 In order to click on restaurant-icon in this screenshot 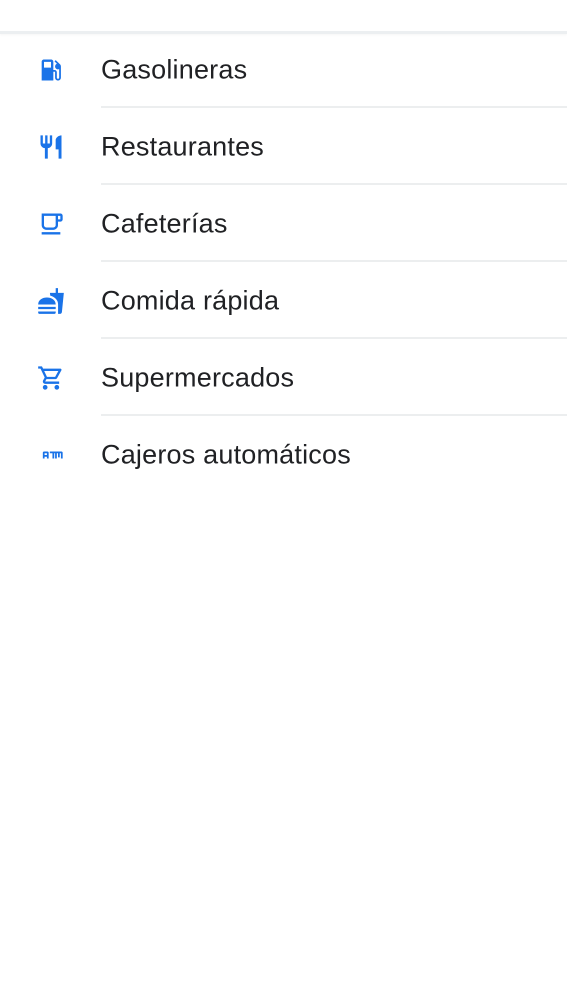, I will do `click(51, 147)`.